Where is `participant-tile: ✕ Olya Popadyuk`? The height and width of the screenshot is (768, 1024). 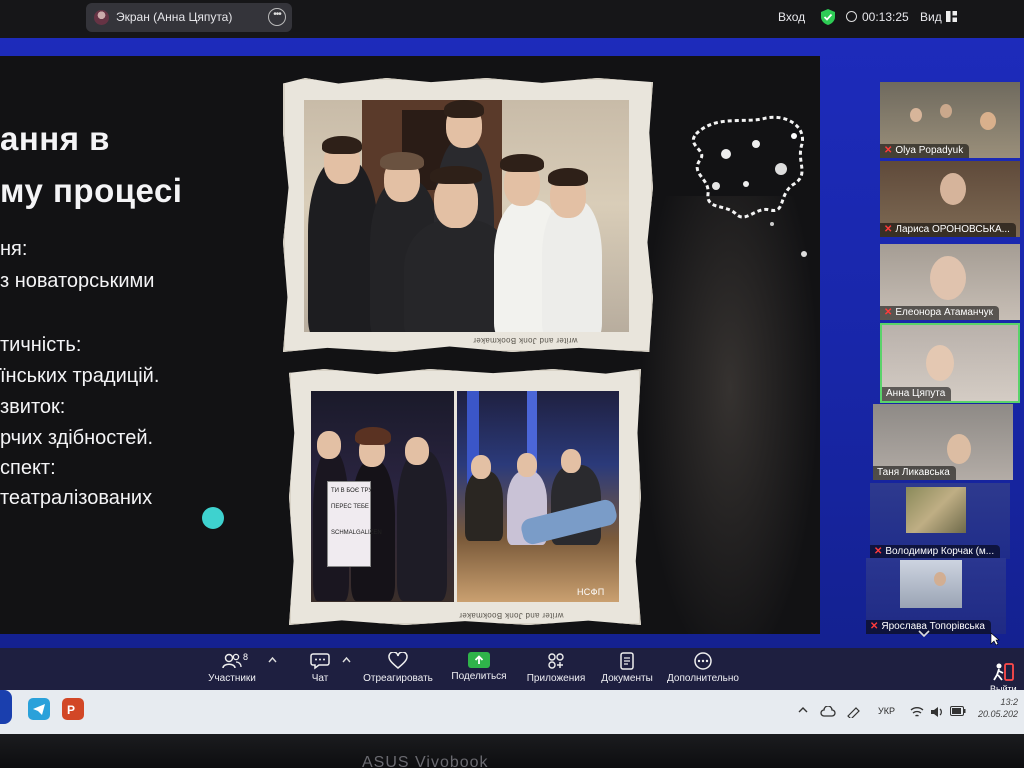
participant-tile: ✕ Olya Popadyuk is located at coordinates (950, 120).